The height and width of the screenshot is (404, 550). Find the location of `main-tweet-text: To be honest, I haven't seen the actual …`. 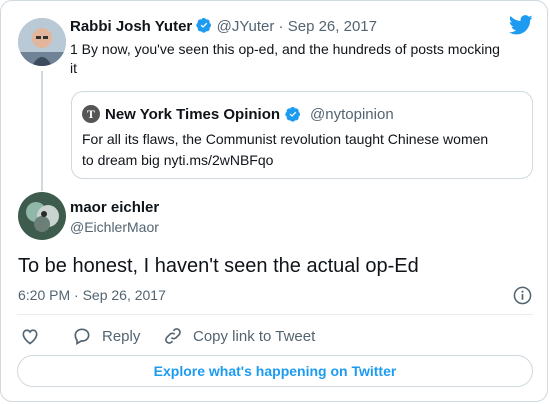

main-tweet-text: To be honest, I haven't seen the actual … is located at coordinates (218, 266).